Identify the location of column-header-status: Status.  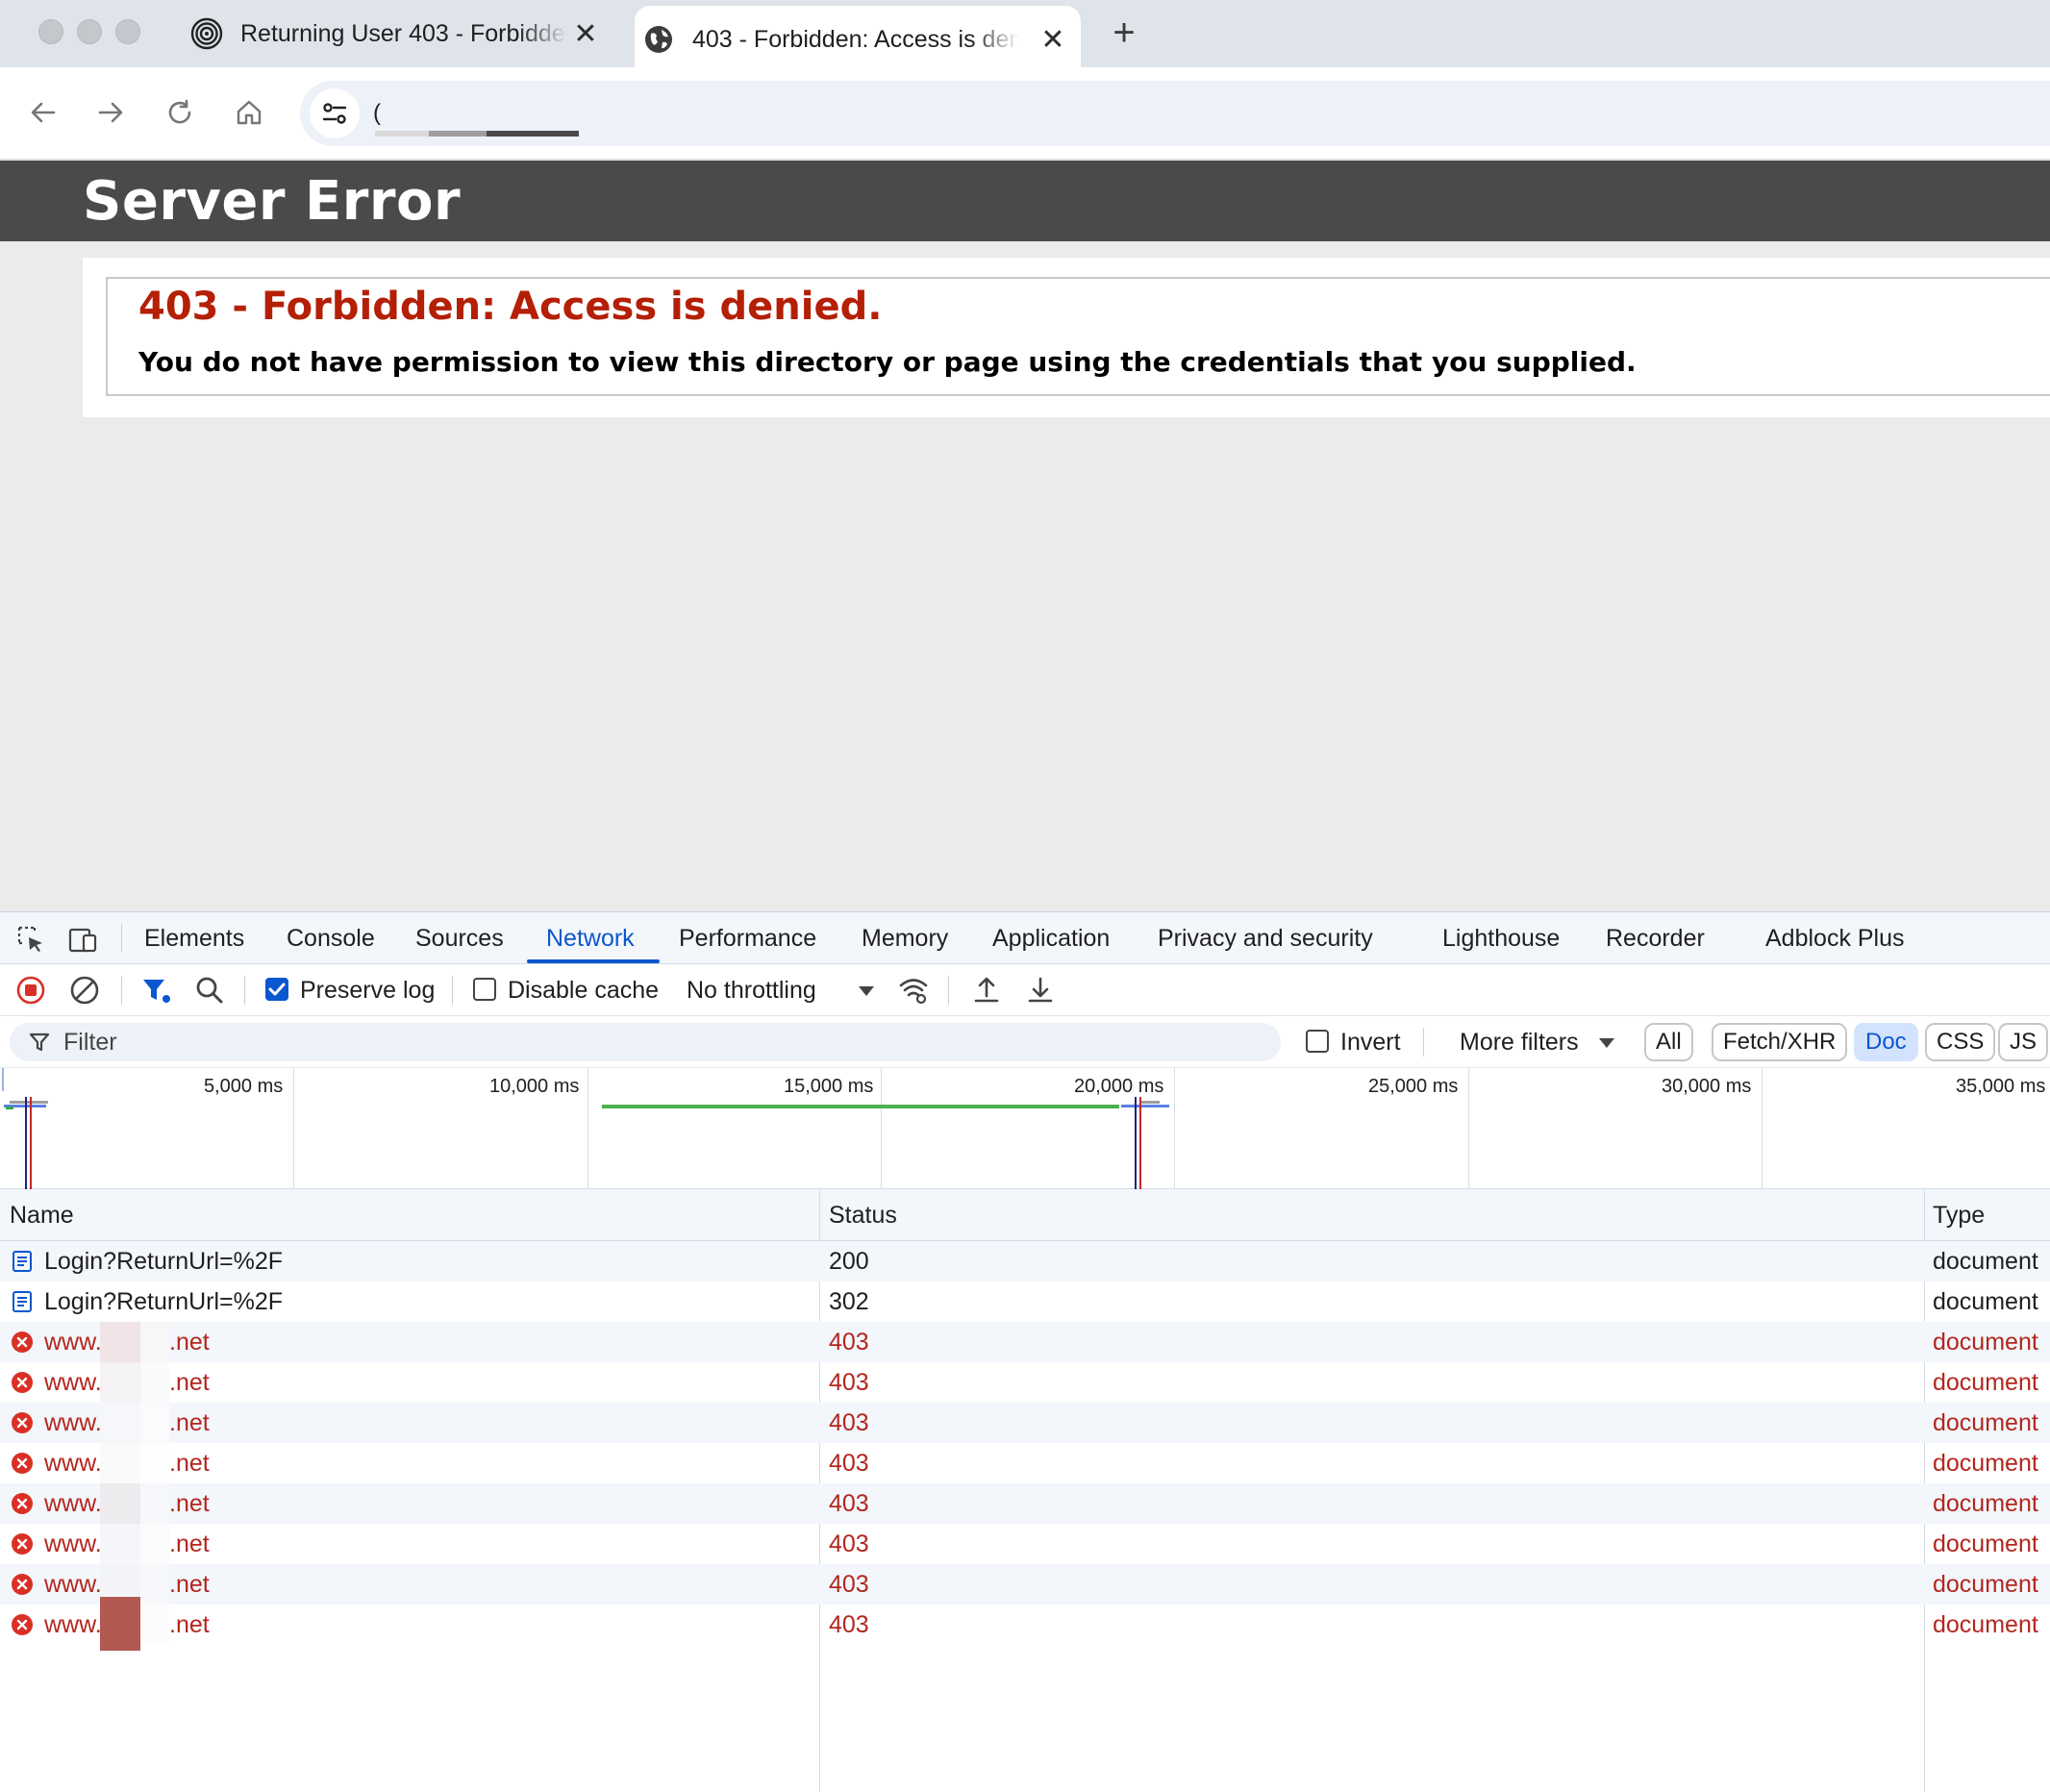
(863, 1215).